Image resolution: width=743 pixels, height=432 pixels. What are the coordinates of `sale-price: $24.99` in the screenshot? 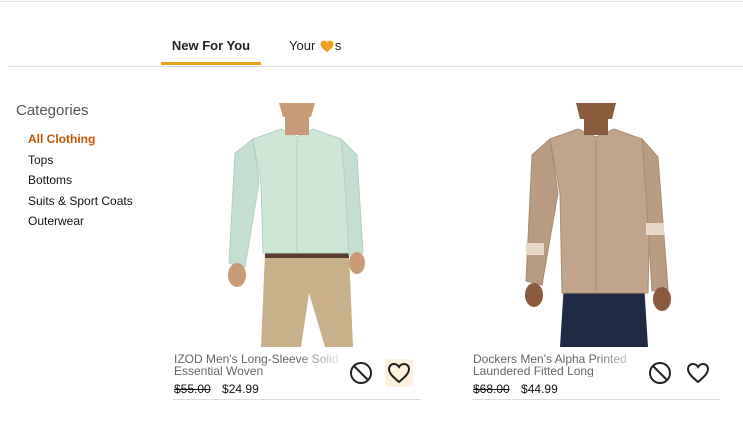 It's located at (240, 389).